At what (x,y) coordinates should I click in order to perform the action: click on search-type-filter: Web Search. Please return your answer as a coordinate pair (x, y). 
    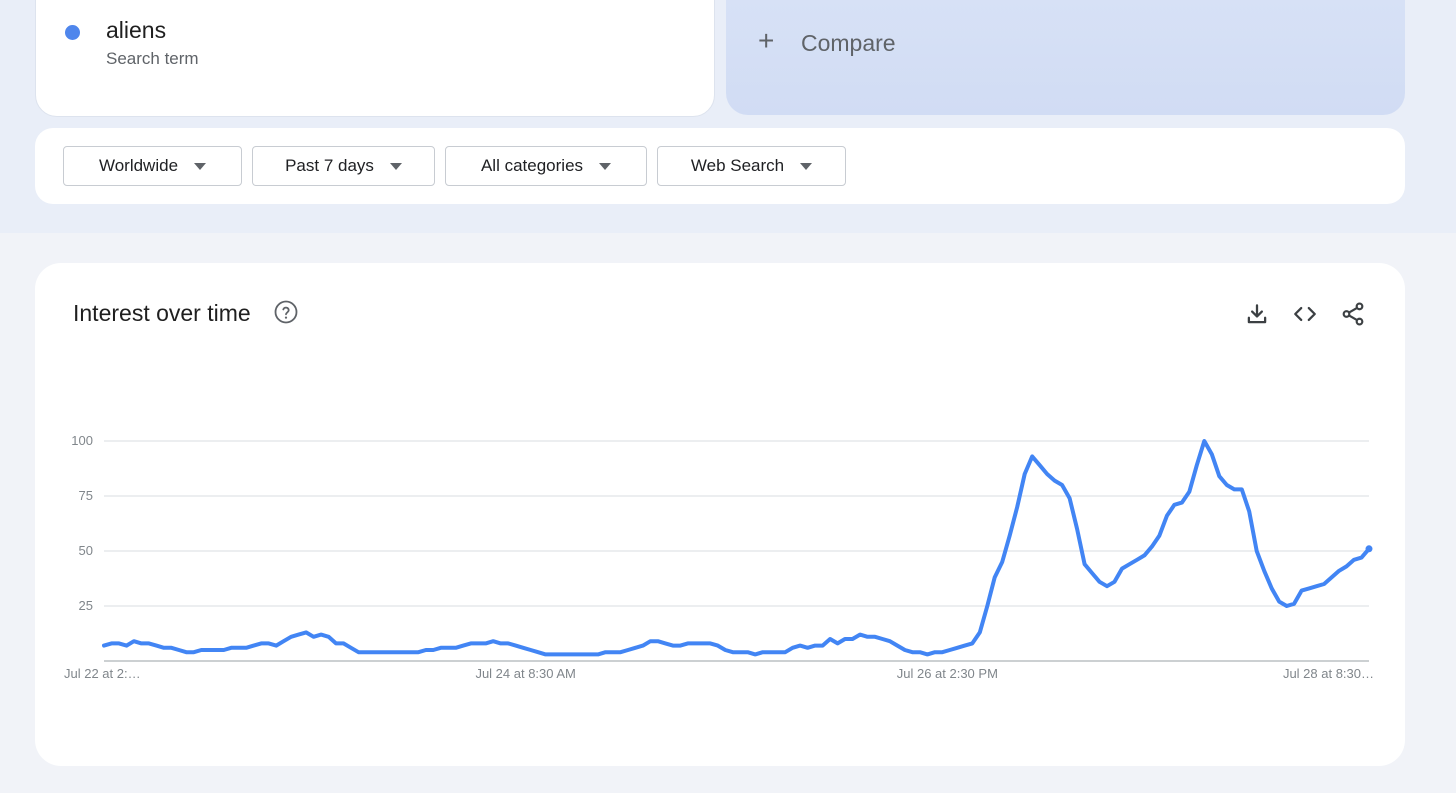
    Looking at the image, I should click on (751, 166).